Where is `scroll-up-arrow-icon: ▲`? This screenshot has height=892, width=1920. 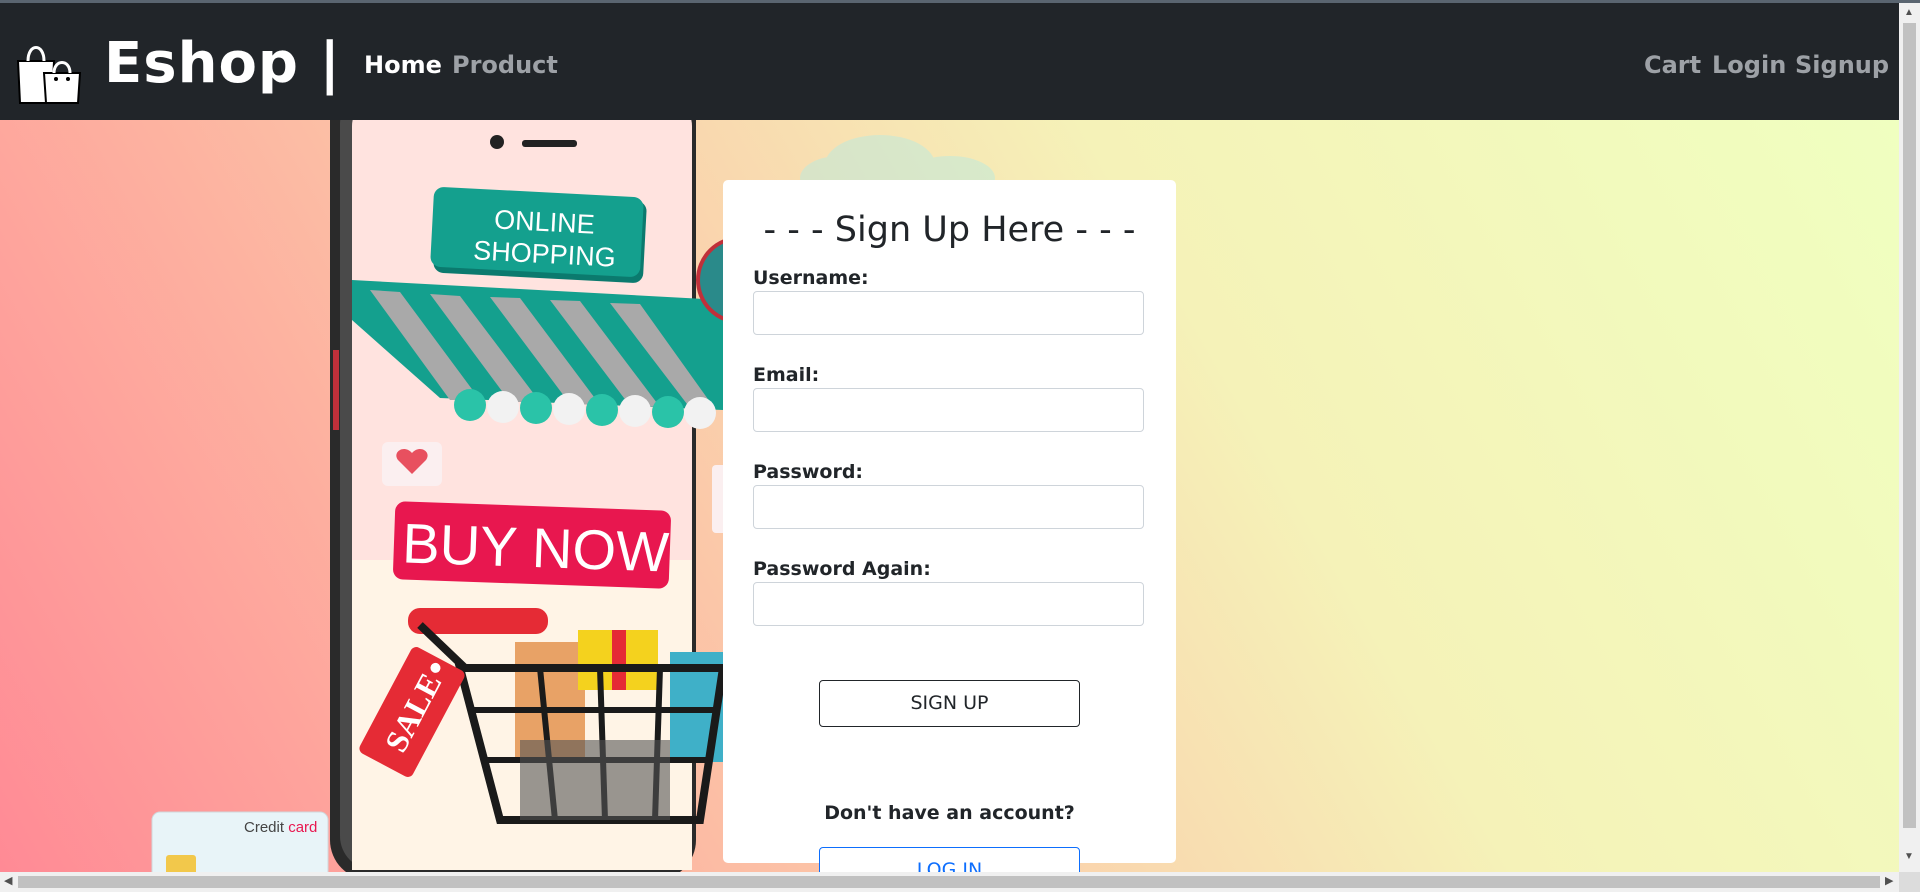
scroll-up-arrow-icon: ▲ is located at coordinates (1909, 12).